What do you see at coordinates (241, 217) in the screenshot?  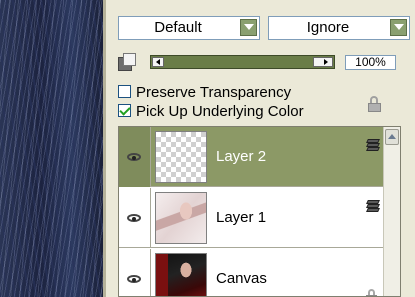 I see `layer-name: Layer 1` at bounding box center [241, 217].